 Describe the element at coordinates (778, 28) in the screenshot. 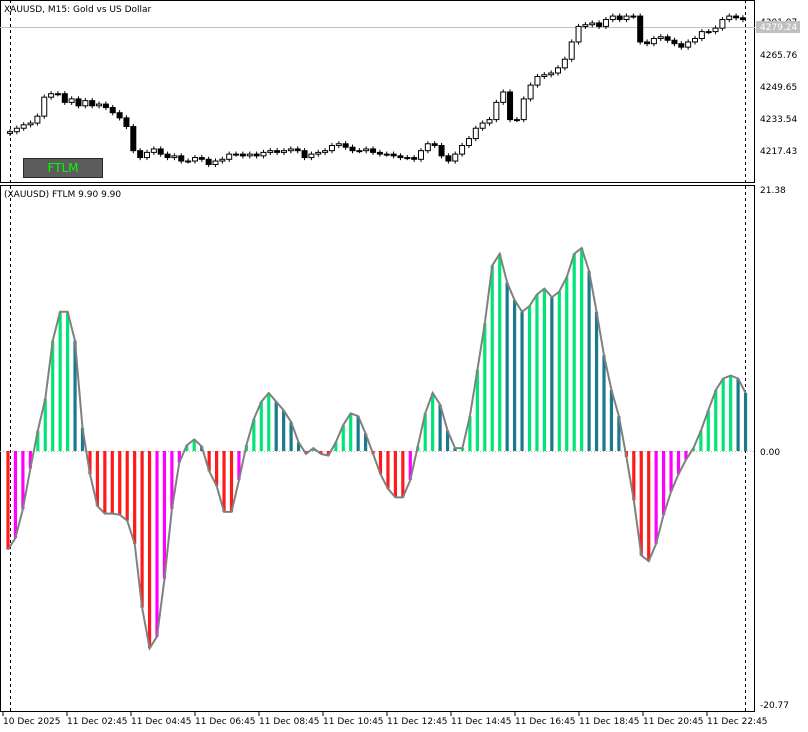

I see `current-price-tag-text: 4279.24` at that location.